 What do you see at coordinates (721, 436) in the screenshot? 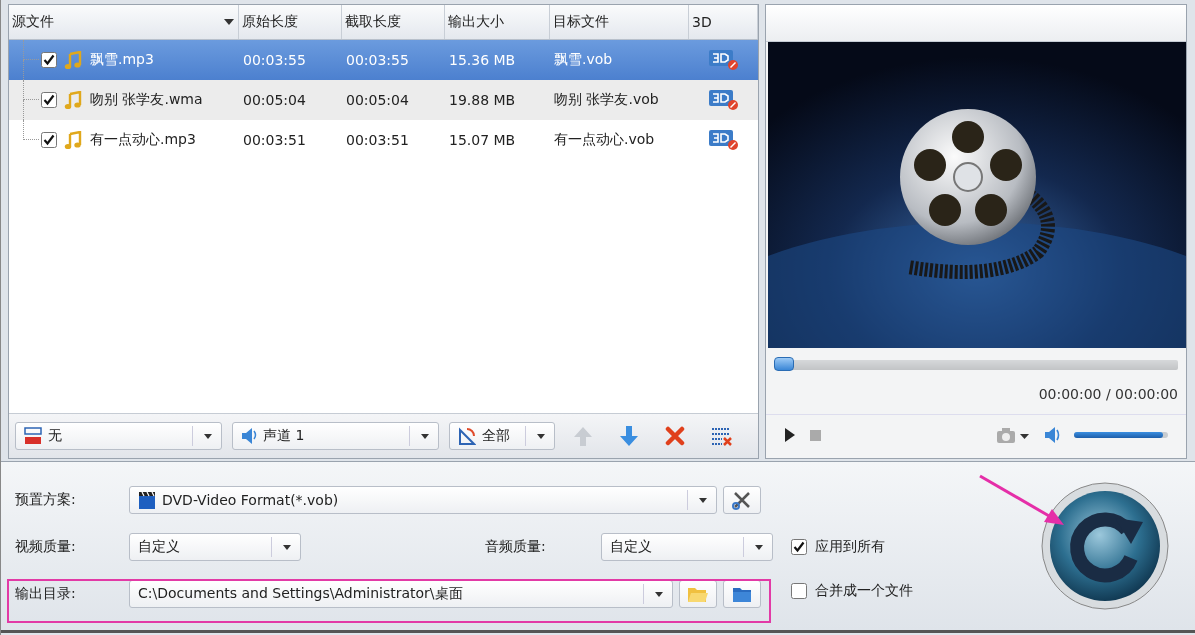
I see `clear-list-icon` at bounding box center [721, 436].